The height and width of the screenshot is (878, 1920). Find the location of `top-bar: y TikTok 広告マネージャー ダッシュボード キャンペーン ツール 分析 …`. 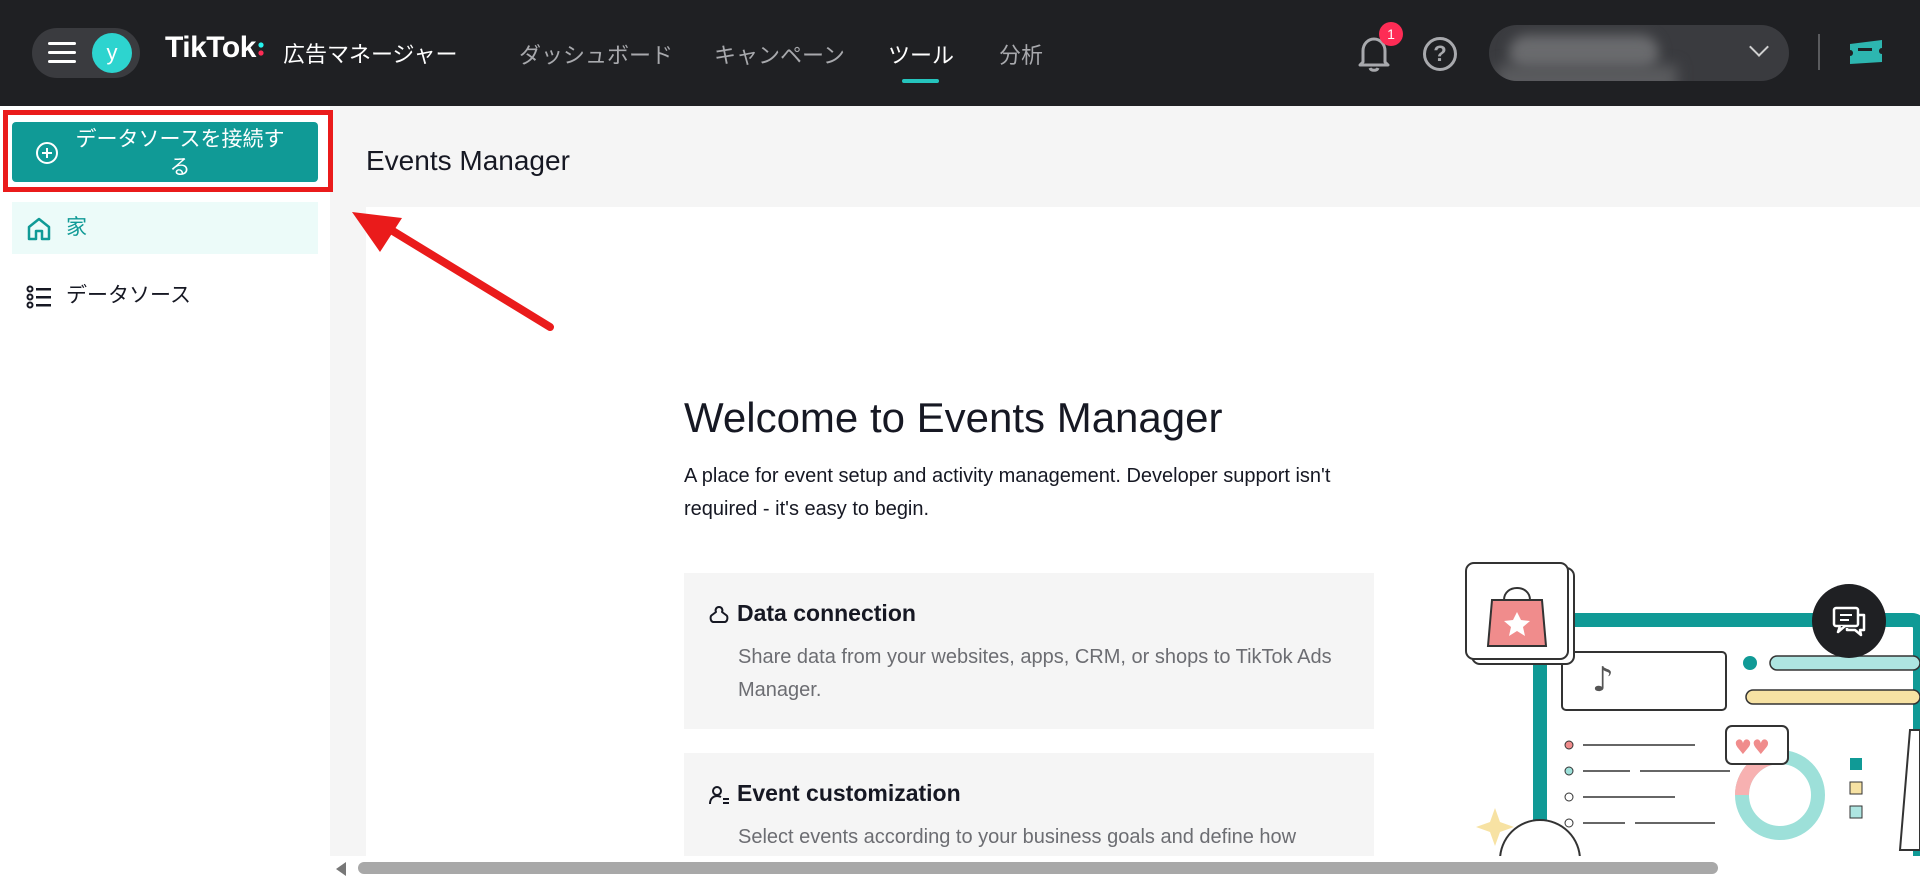

top-bar: y TikTok 広告マネージャー ダッシュボード キャンペーン ツール 分析 … is located at coordinates (960, 53).